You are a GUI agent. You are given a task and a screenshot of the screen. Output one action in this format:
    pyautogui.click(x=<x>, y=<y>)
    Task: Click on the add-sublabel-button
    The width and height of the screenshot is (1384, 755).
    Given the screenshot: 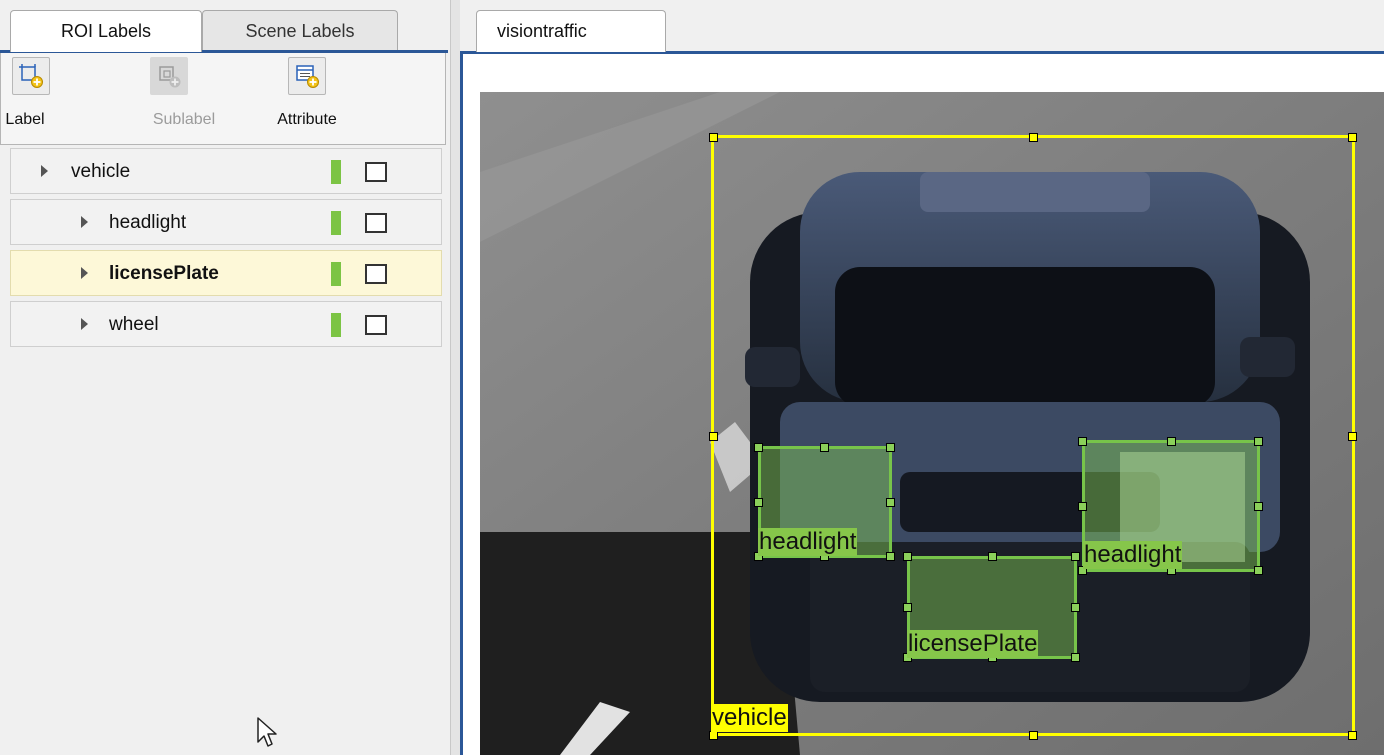 What is the action you would take?
    pyautogui.click(x=169, y=76)
    